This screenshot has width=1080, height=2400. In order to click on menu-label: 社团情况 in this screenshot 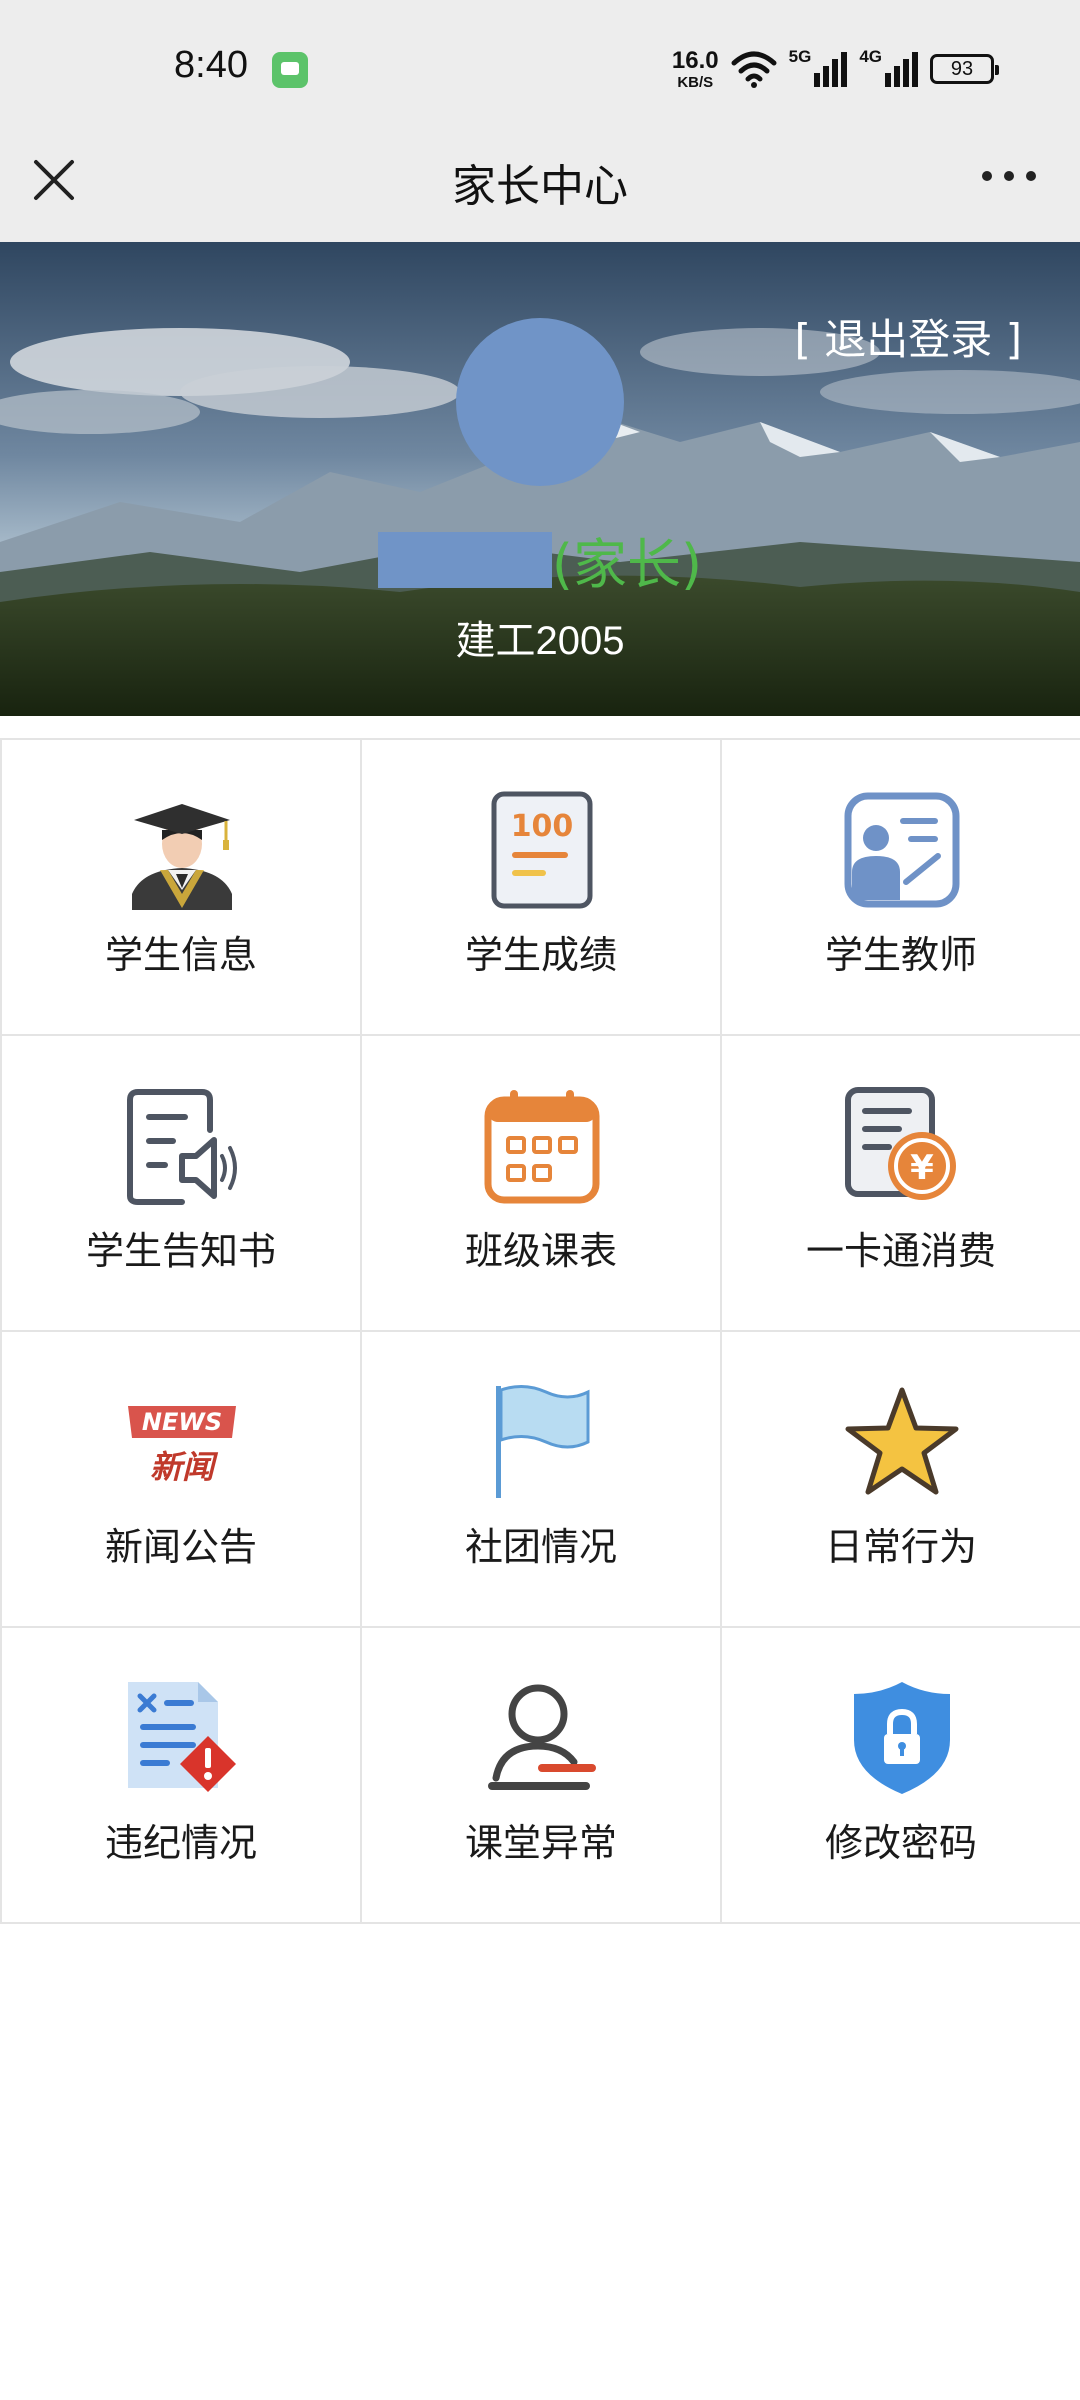, I will do `click(540, 1547)`.